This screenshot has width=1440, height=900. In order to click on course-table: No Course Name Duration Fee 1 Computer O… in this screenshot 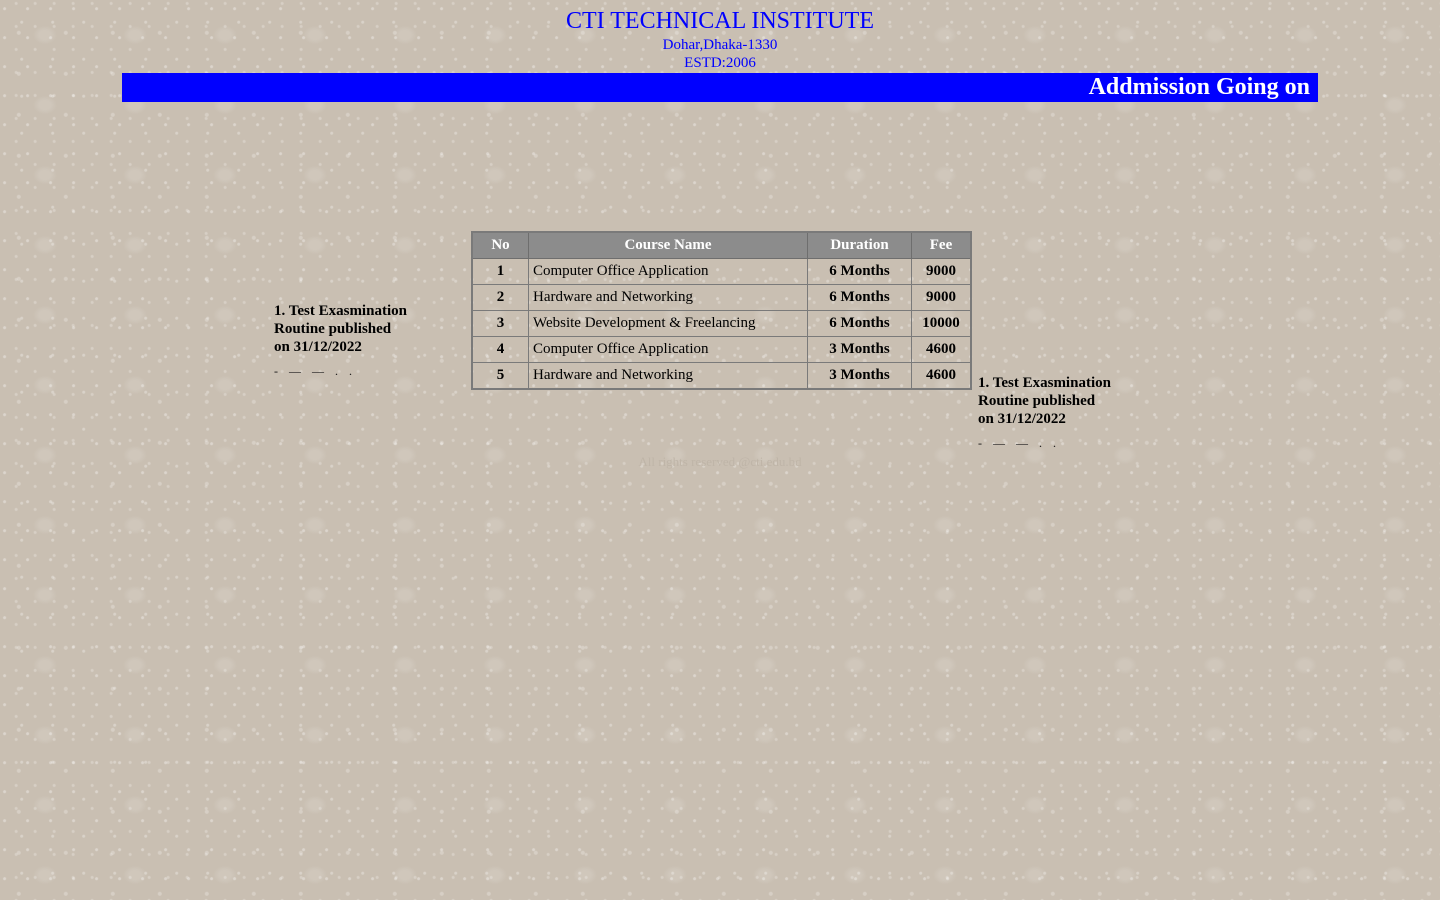, I will do `click(721, 310)`.